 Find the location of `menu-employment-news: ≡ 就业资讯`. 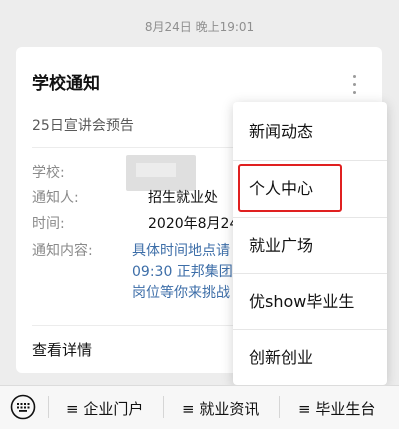

menu-employment-news: ≡ 就业资讯 is located at coordinates (220, 408).